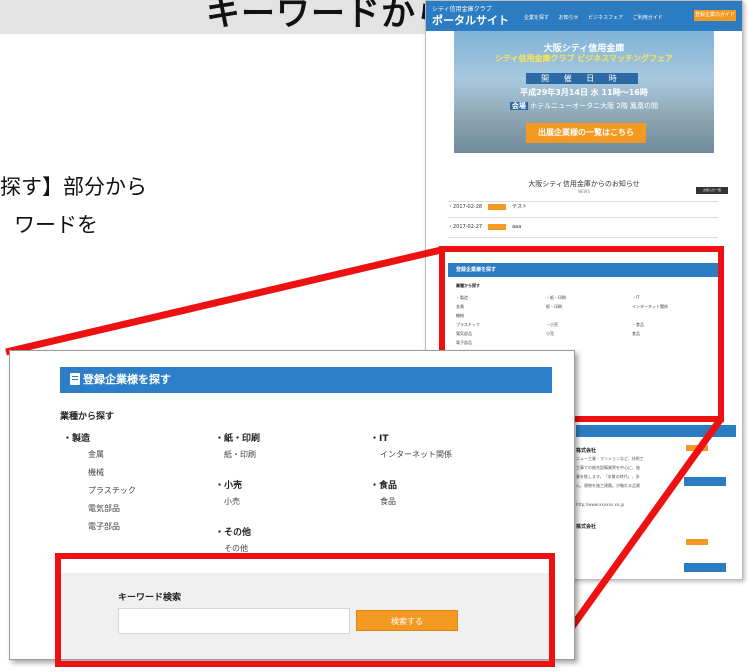  Describe the element at coordinates (127, 379) in the screenshot. I see `search-panel-title: 登録企業様を探す` at that location.